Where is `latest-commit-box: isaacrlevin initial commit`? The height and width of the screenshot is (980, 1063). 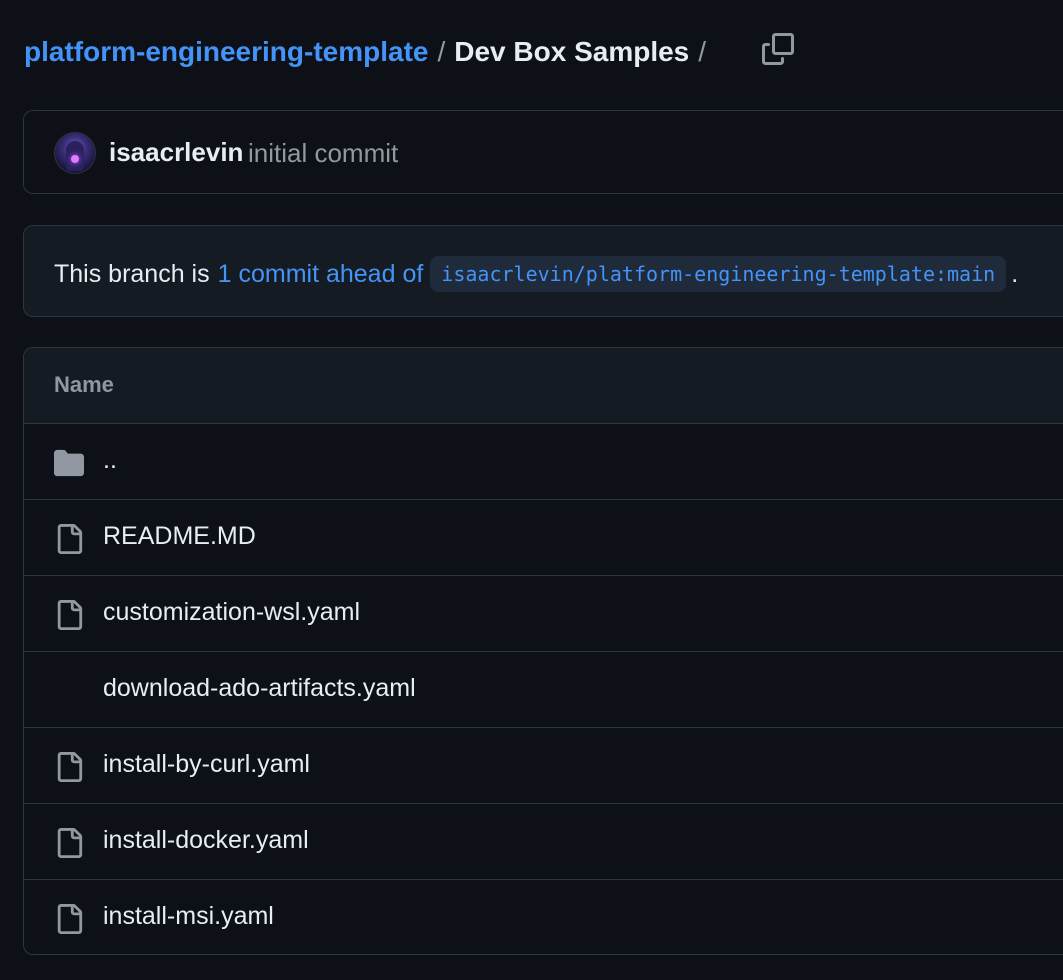
latest-commit-box: isaacrlevin initial commit is located at coordinates (543, 152).